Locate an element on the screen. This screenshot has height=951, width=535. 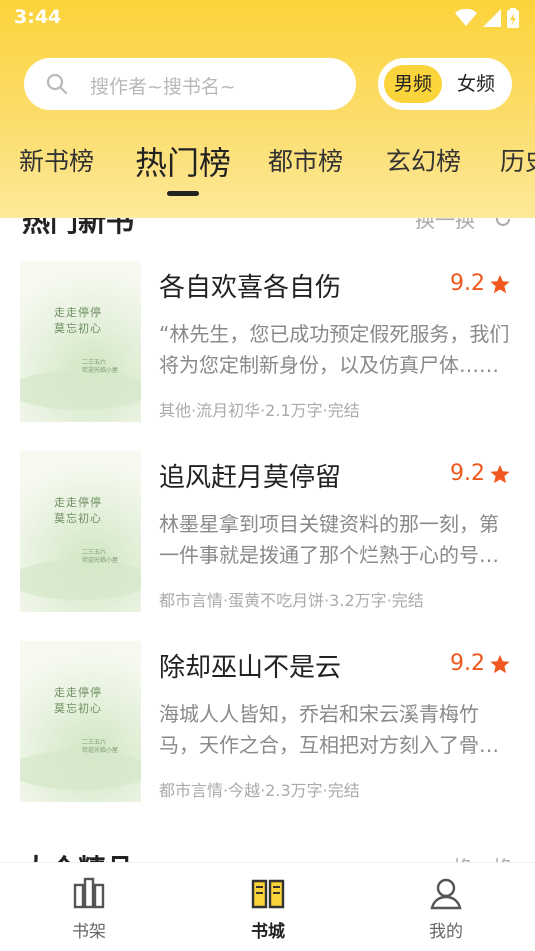
active-tab-indicator is located at coordinates (183, 193).